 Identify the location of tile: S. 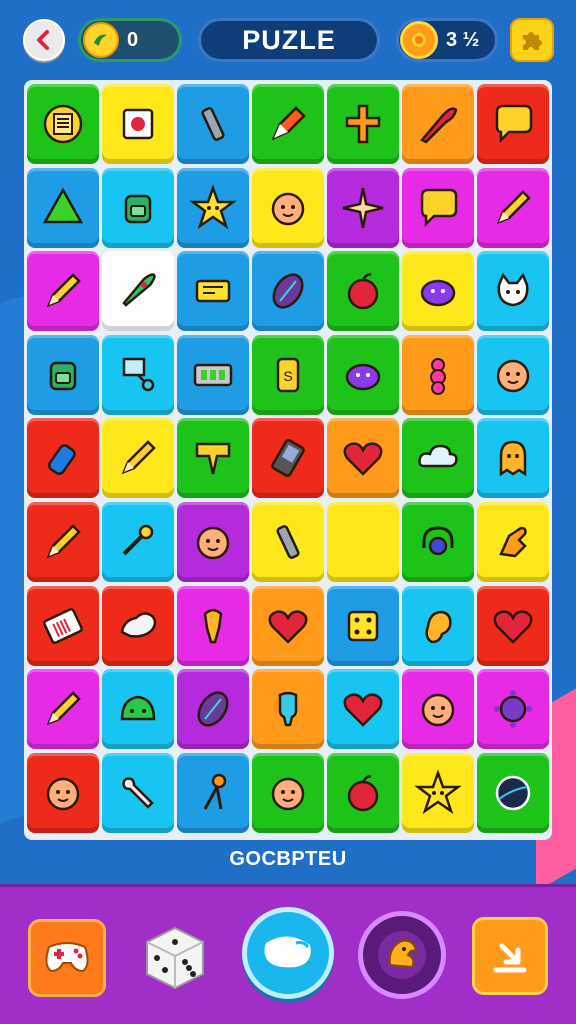
(288, 374).